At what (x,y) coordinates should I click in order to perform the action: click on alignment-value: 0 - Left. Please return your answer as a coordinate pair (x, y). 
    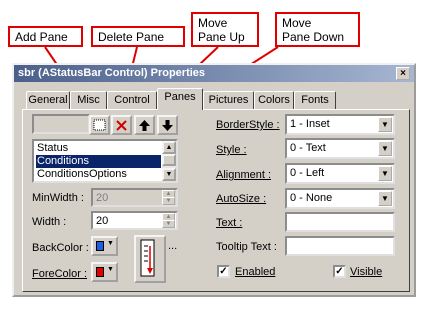
    Looking at the image, I should click on (307, 173).